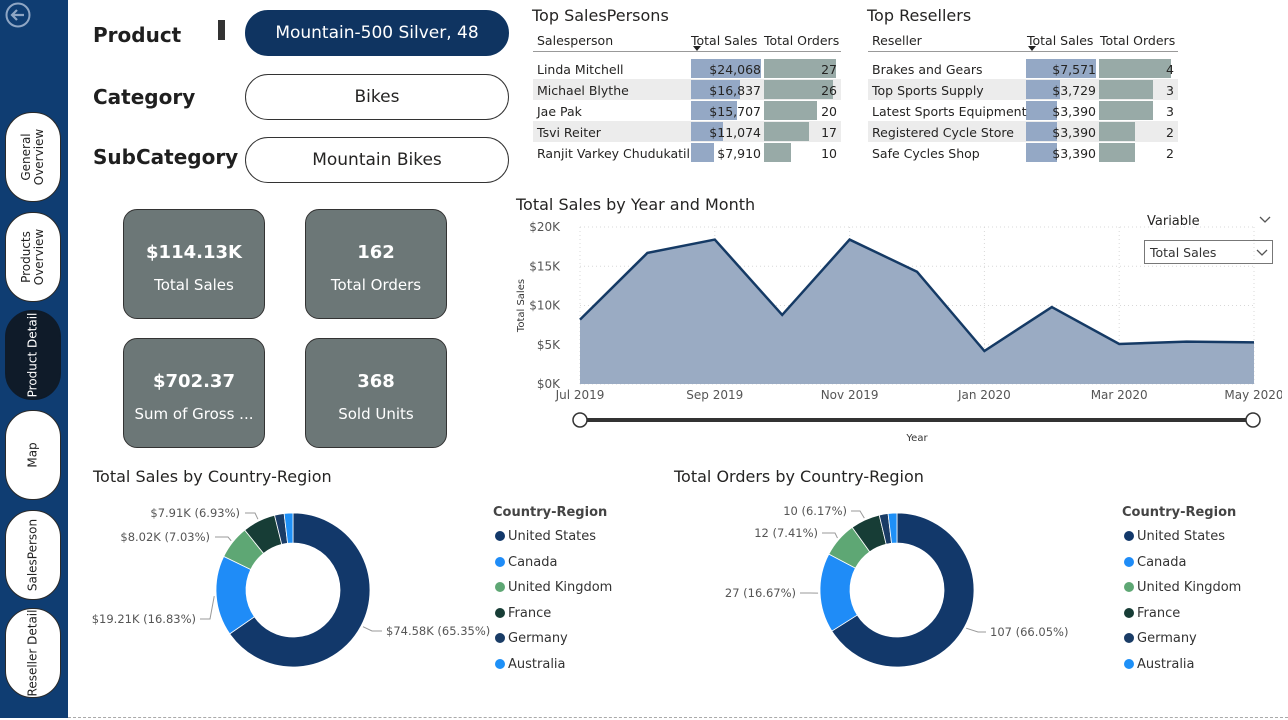  Describe the element at coordinates (575, 40) in the screenshot. I see `column-header-salesperson: Salesperson` at that location.